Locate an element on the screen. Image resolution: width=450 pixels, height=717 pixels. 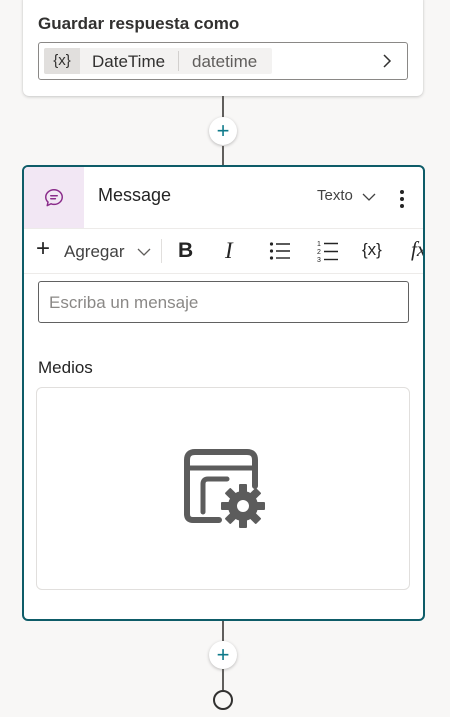
save-response-variable-field: {x} DateTime datetime is located at coordinates (223, 61).